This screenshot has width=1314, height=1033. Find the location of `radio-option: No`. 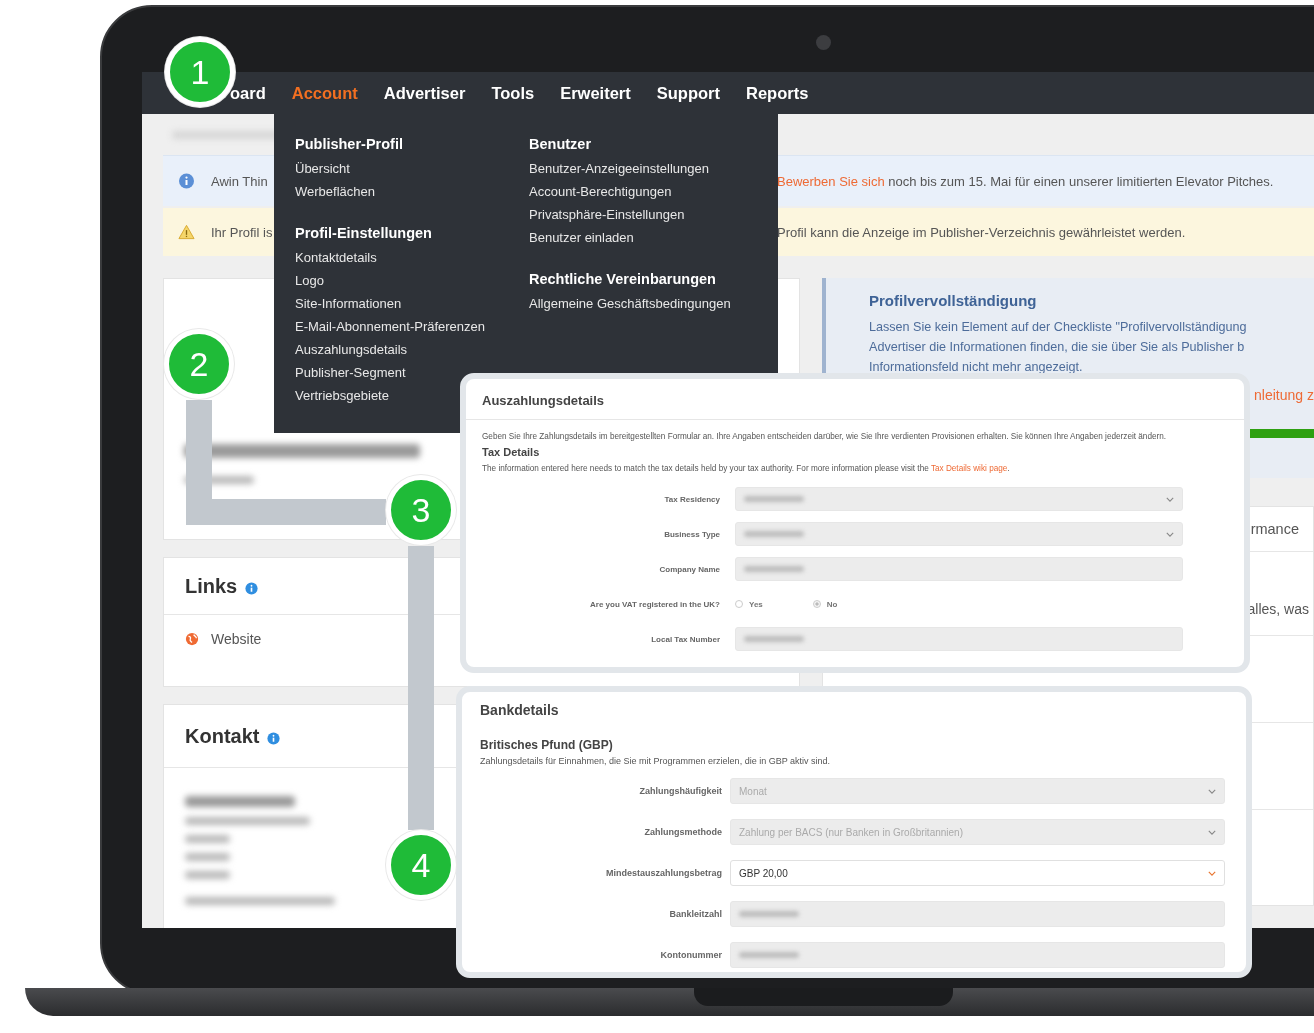

radio-option: No is located at coordinates (825, 604).